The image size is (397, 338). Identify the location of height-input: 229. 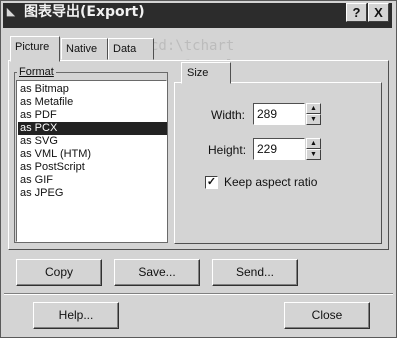
(279, 149).